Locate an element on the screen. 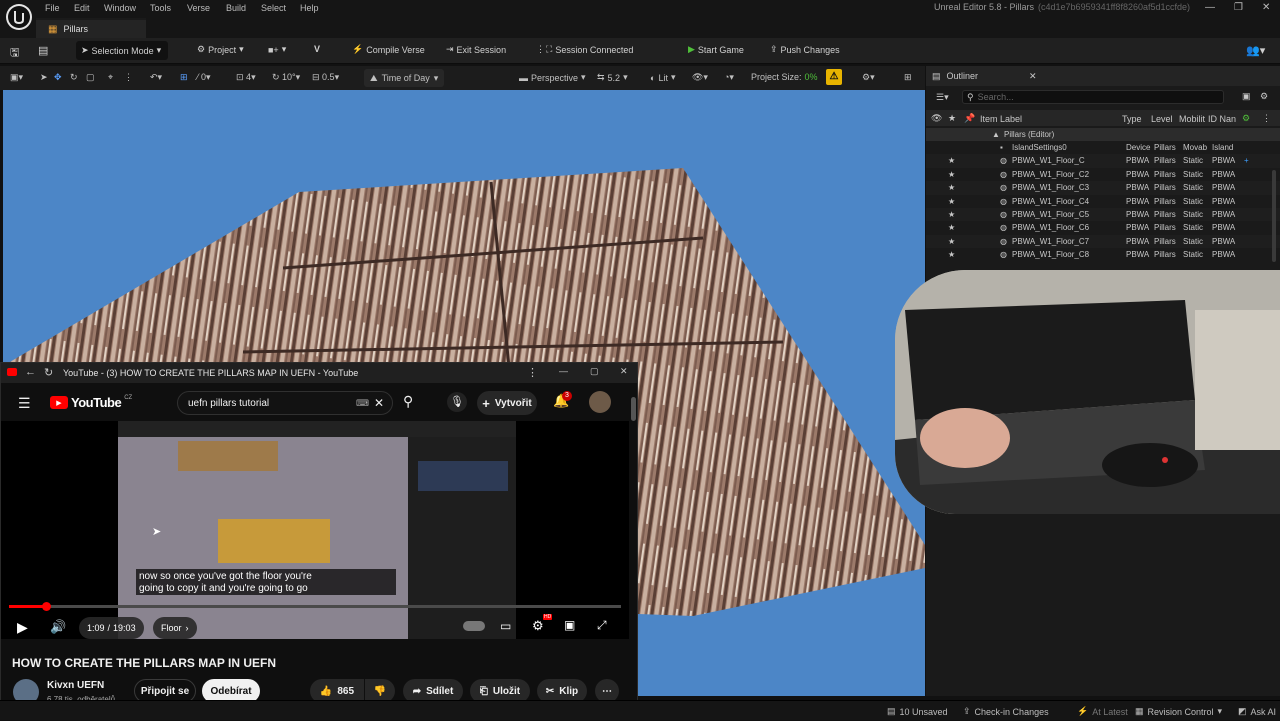  play-button-icon: ▶ is located at coordinates (22, 627).